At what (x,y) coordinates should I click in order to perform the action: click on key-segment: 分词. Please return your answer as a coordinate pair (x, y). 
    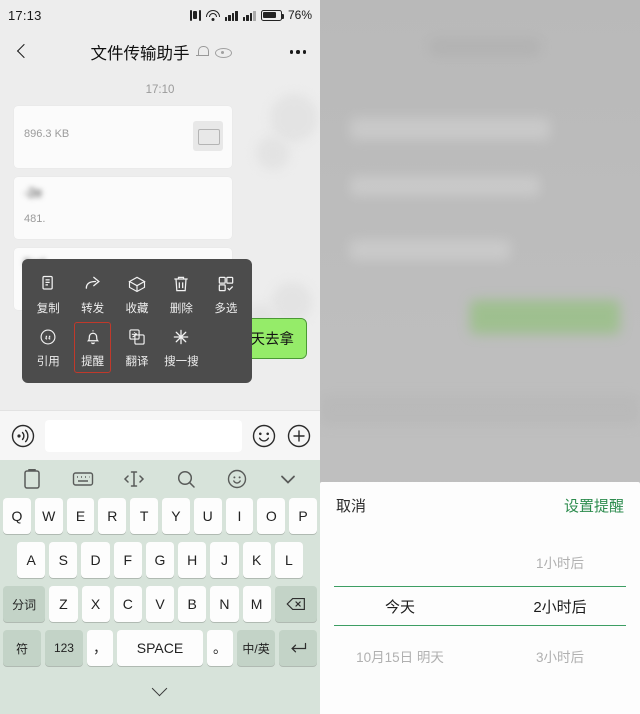
    Looking at the image, I should click on (24, 604).